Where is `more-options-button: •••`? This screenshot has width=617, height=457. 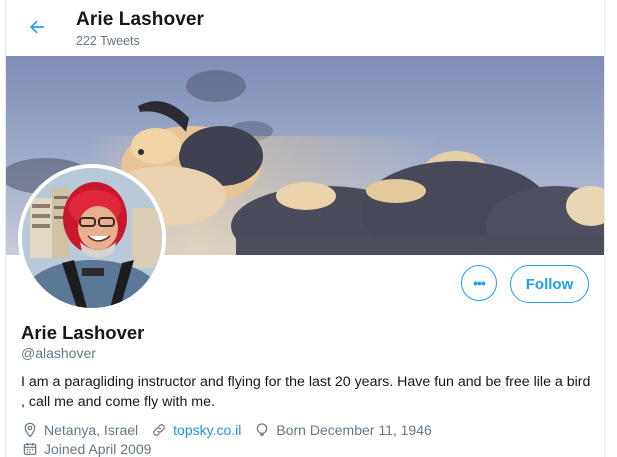 more-options-button: ••• is located at coordinates (479, 283).